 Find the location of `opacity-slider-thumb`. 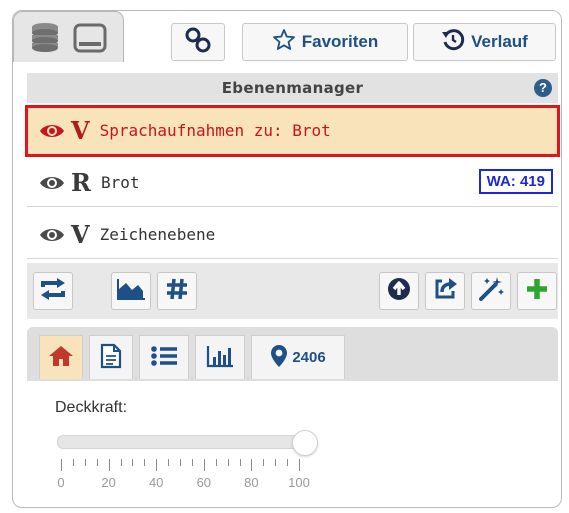

opacity-slider-thumb is located at coordinates (305, 443).